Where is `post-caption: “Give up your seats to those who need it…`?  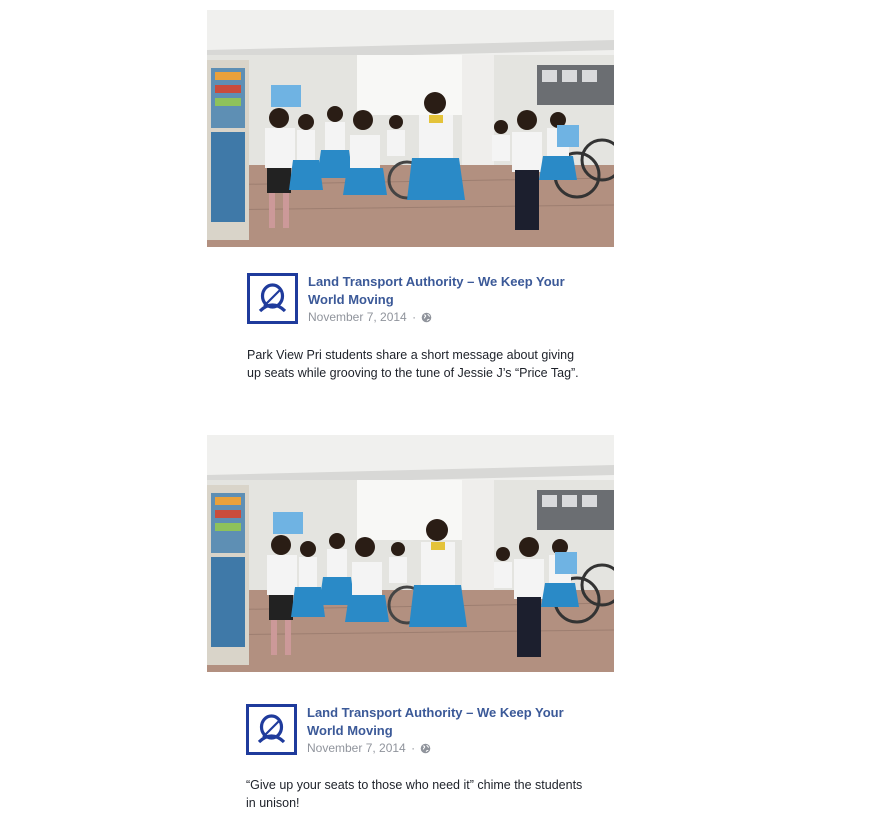
post-caption: “Give up your seats to those who need it… is located at coordinates (414, 794).